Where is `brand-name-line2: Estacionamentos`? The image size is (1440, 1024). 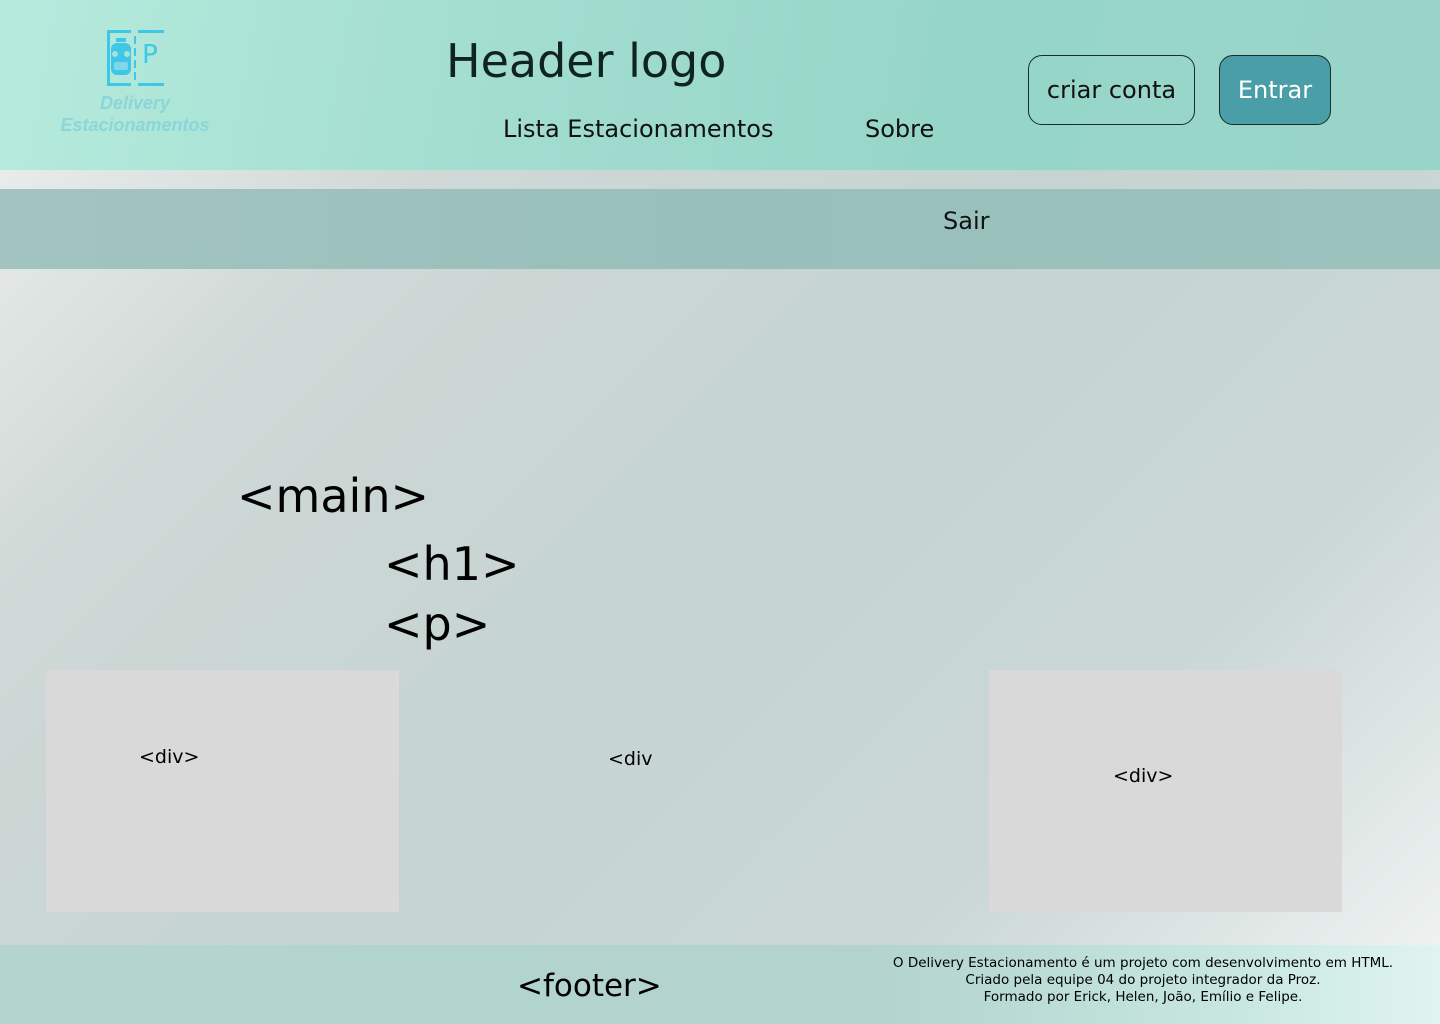 brand-name-line2: Estacionamentos is located at coordinates (135, 125).